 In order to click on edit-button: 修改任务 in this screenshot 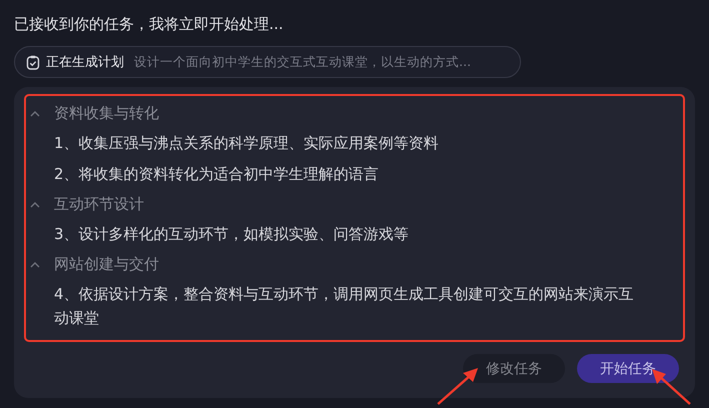, I will do `click(514, 368)`.